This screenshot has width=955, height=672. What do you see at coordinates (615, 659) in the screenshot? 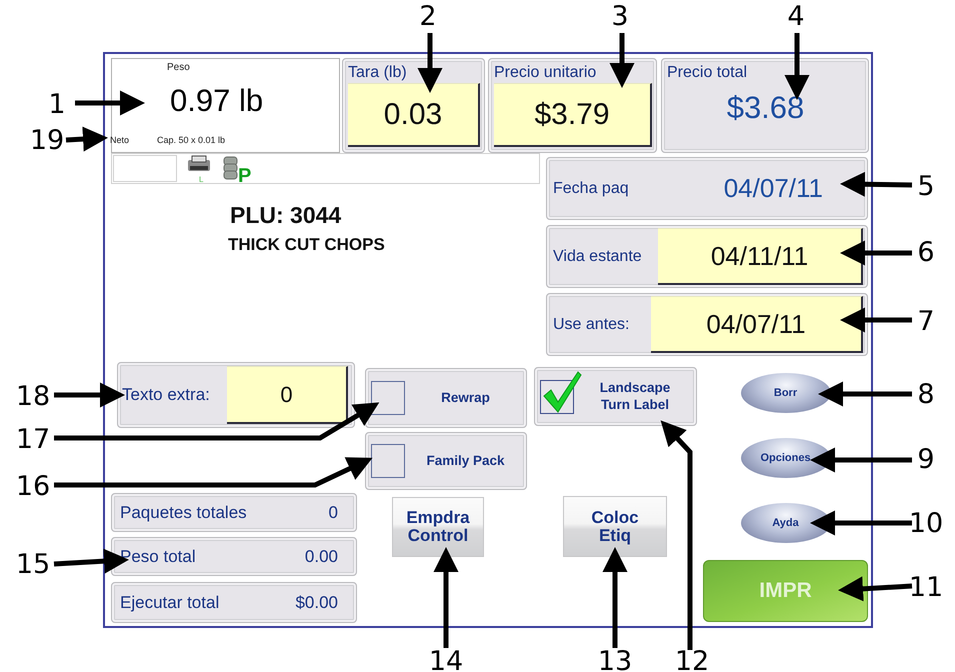
I see `callout-number: 13` at bounding box center [615, 659].